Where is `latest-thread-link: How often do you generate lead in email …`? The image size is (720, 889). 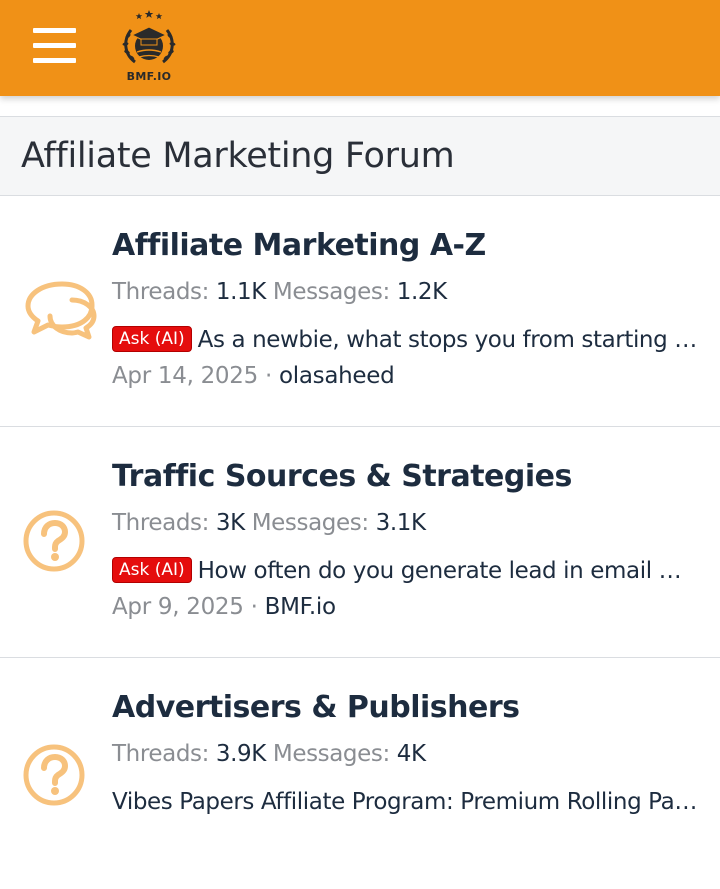
latest-thread-link: How often do you generate lead in email … is located at coordinates (449, 571).